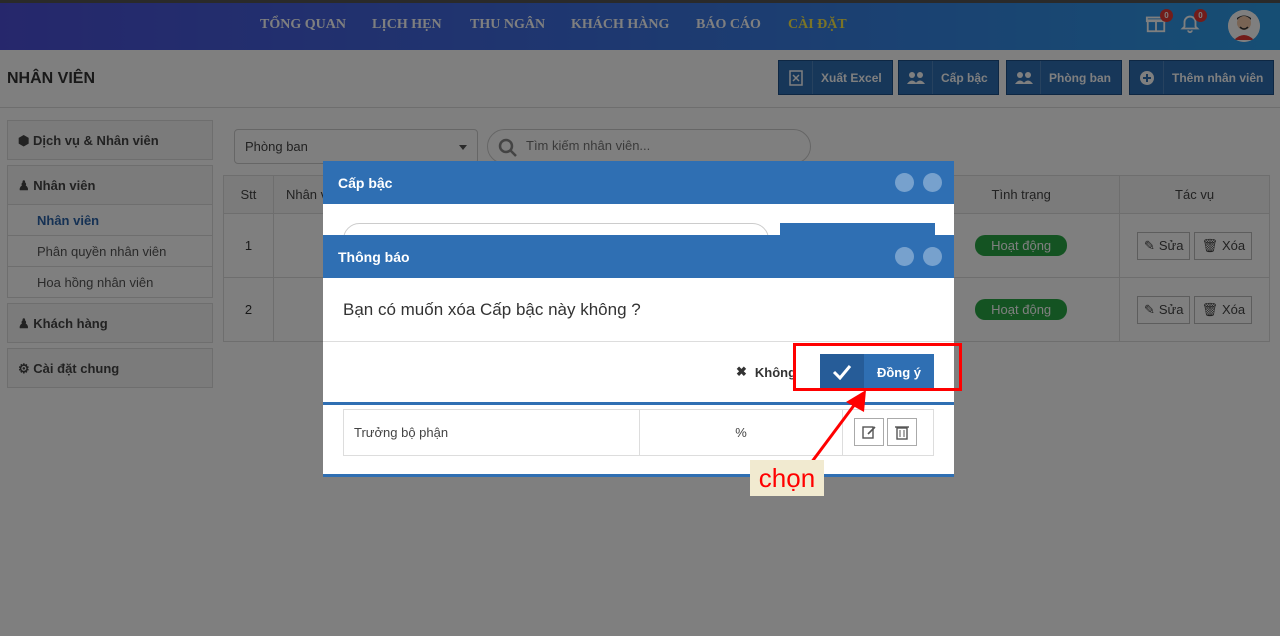  Describe the element at coordinates (904, 256) in the screenshot. I see `globe-icon` at that location.